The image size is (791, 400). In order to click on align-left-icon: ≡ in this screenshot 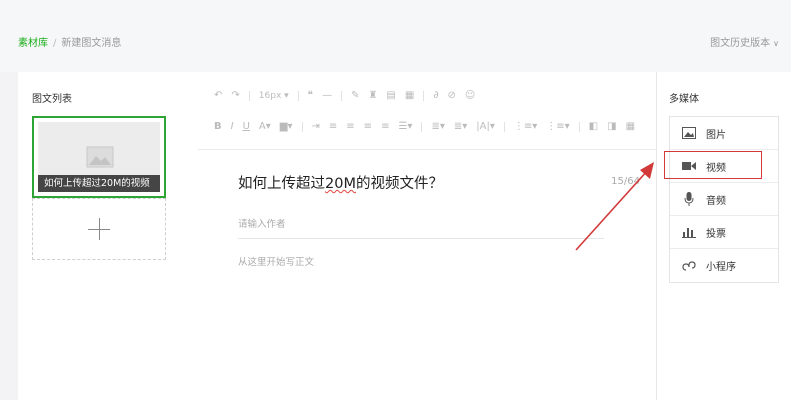, I will do `click(333, 127)`.